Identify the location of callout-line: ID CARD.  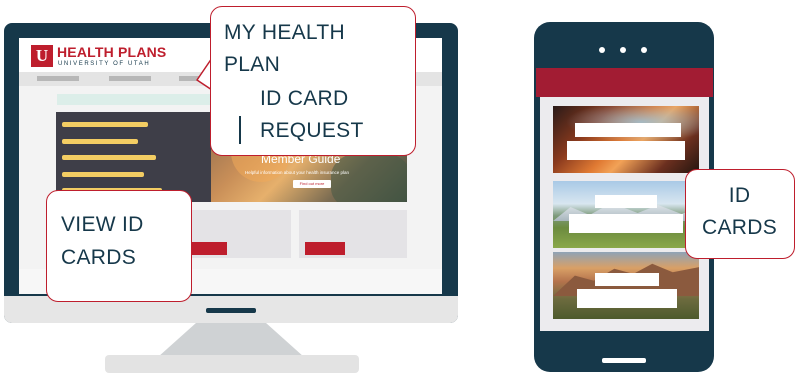
(304, 98).